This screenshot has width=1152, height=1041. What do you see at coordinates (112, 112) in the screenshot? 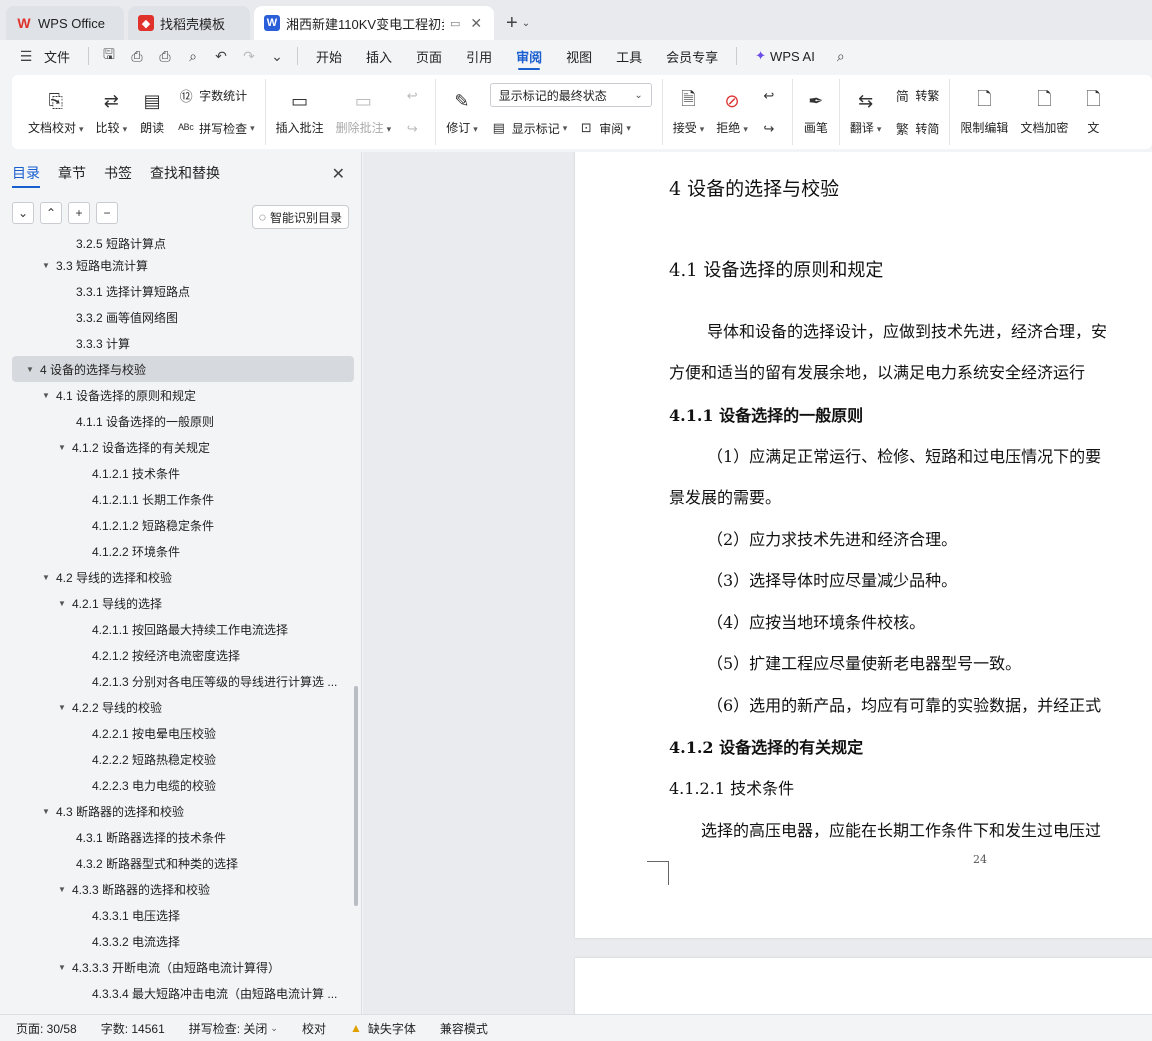
I see `compare-button: ⇄ 比较 ▾` at bounding box center [112, 112].